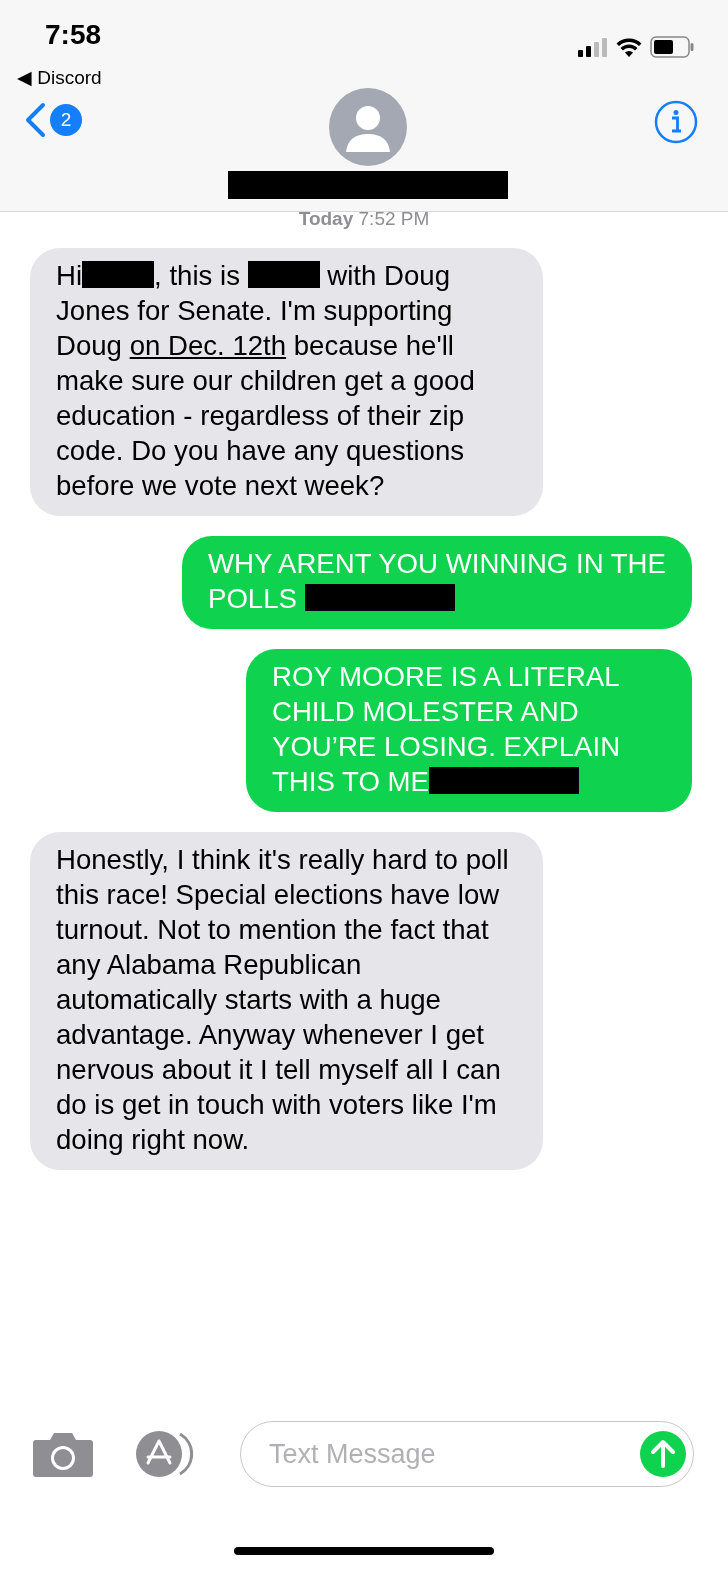 This screenshot has height=1577, width=728. What do you see at coordinates (453, 1454) in the screenshot?
I see `message-input-field: Text Message` at bounding box center [453, 1454].